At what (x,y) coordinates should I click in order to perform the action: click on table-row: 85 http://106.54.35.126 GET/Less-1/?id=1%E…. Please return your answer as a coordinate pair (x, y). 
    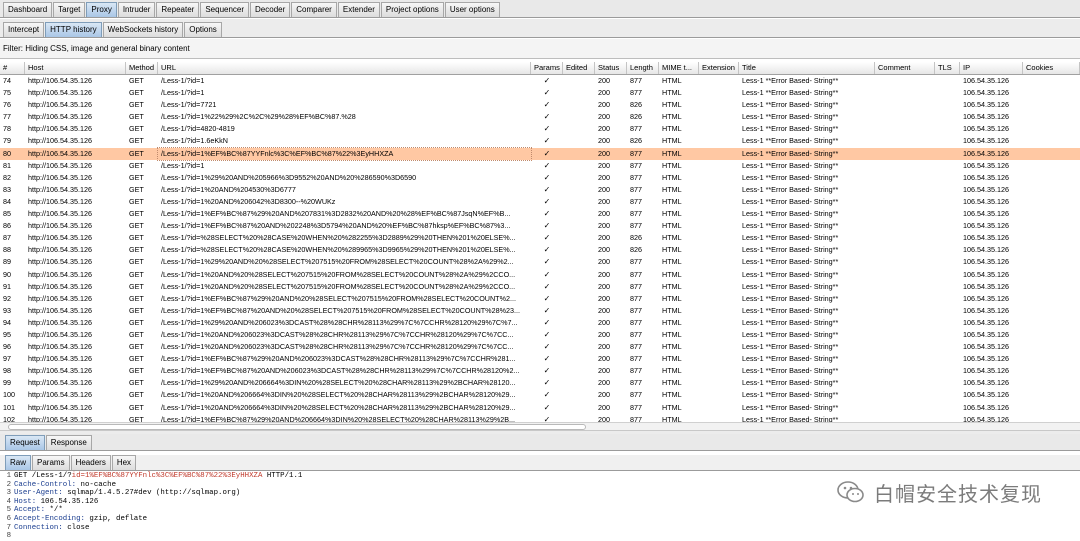
    Looking at the image, I should click on (540, 214).